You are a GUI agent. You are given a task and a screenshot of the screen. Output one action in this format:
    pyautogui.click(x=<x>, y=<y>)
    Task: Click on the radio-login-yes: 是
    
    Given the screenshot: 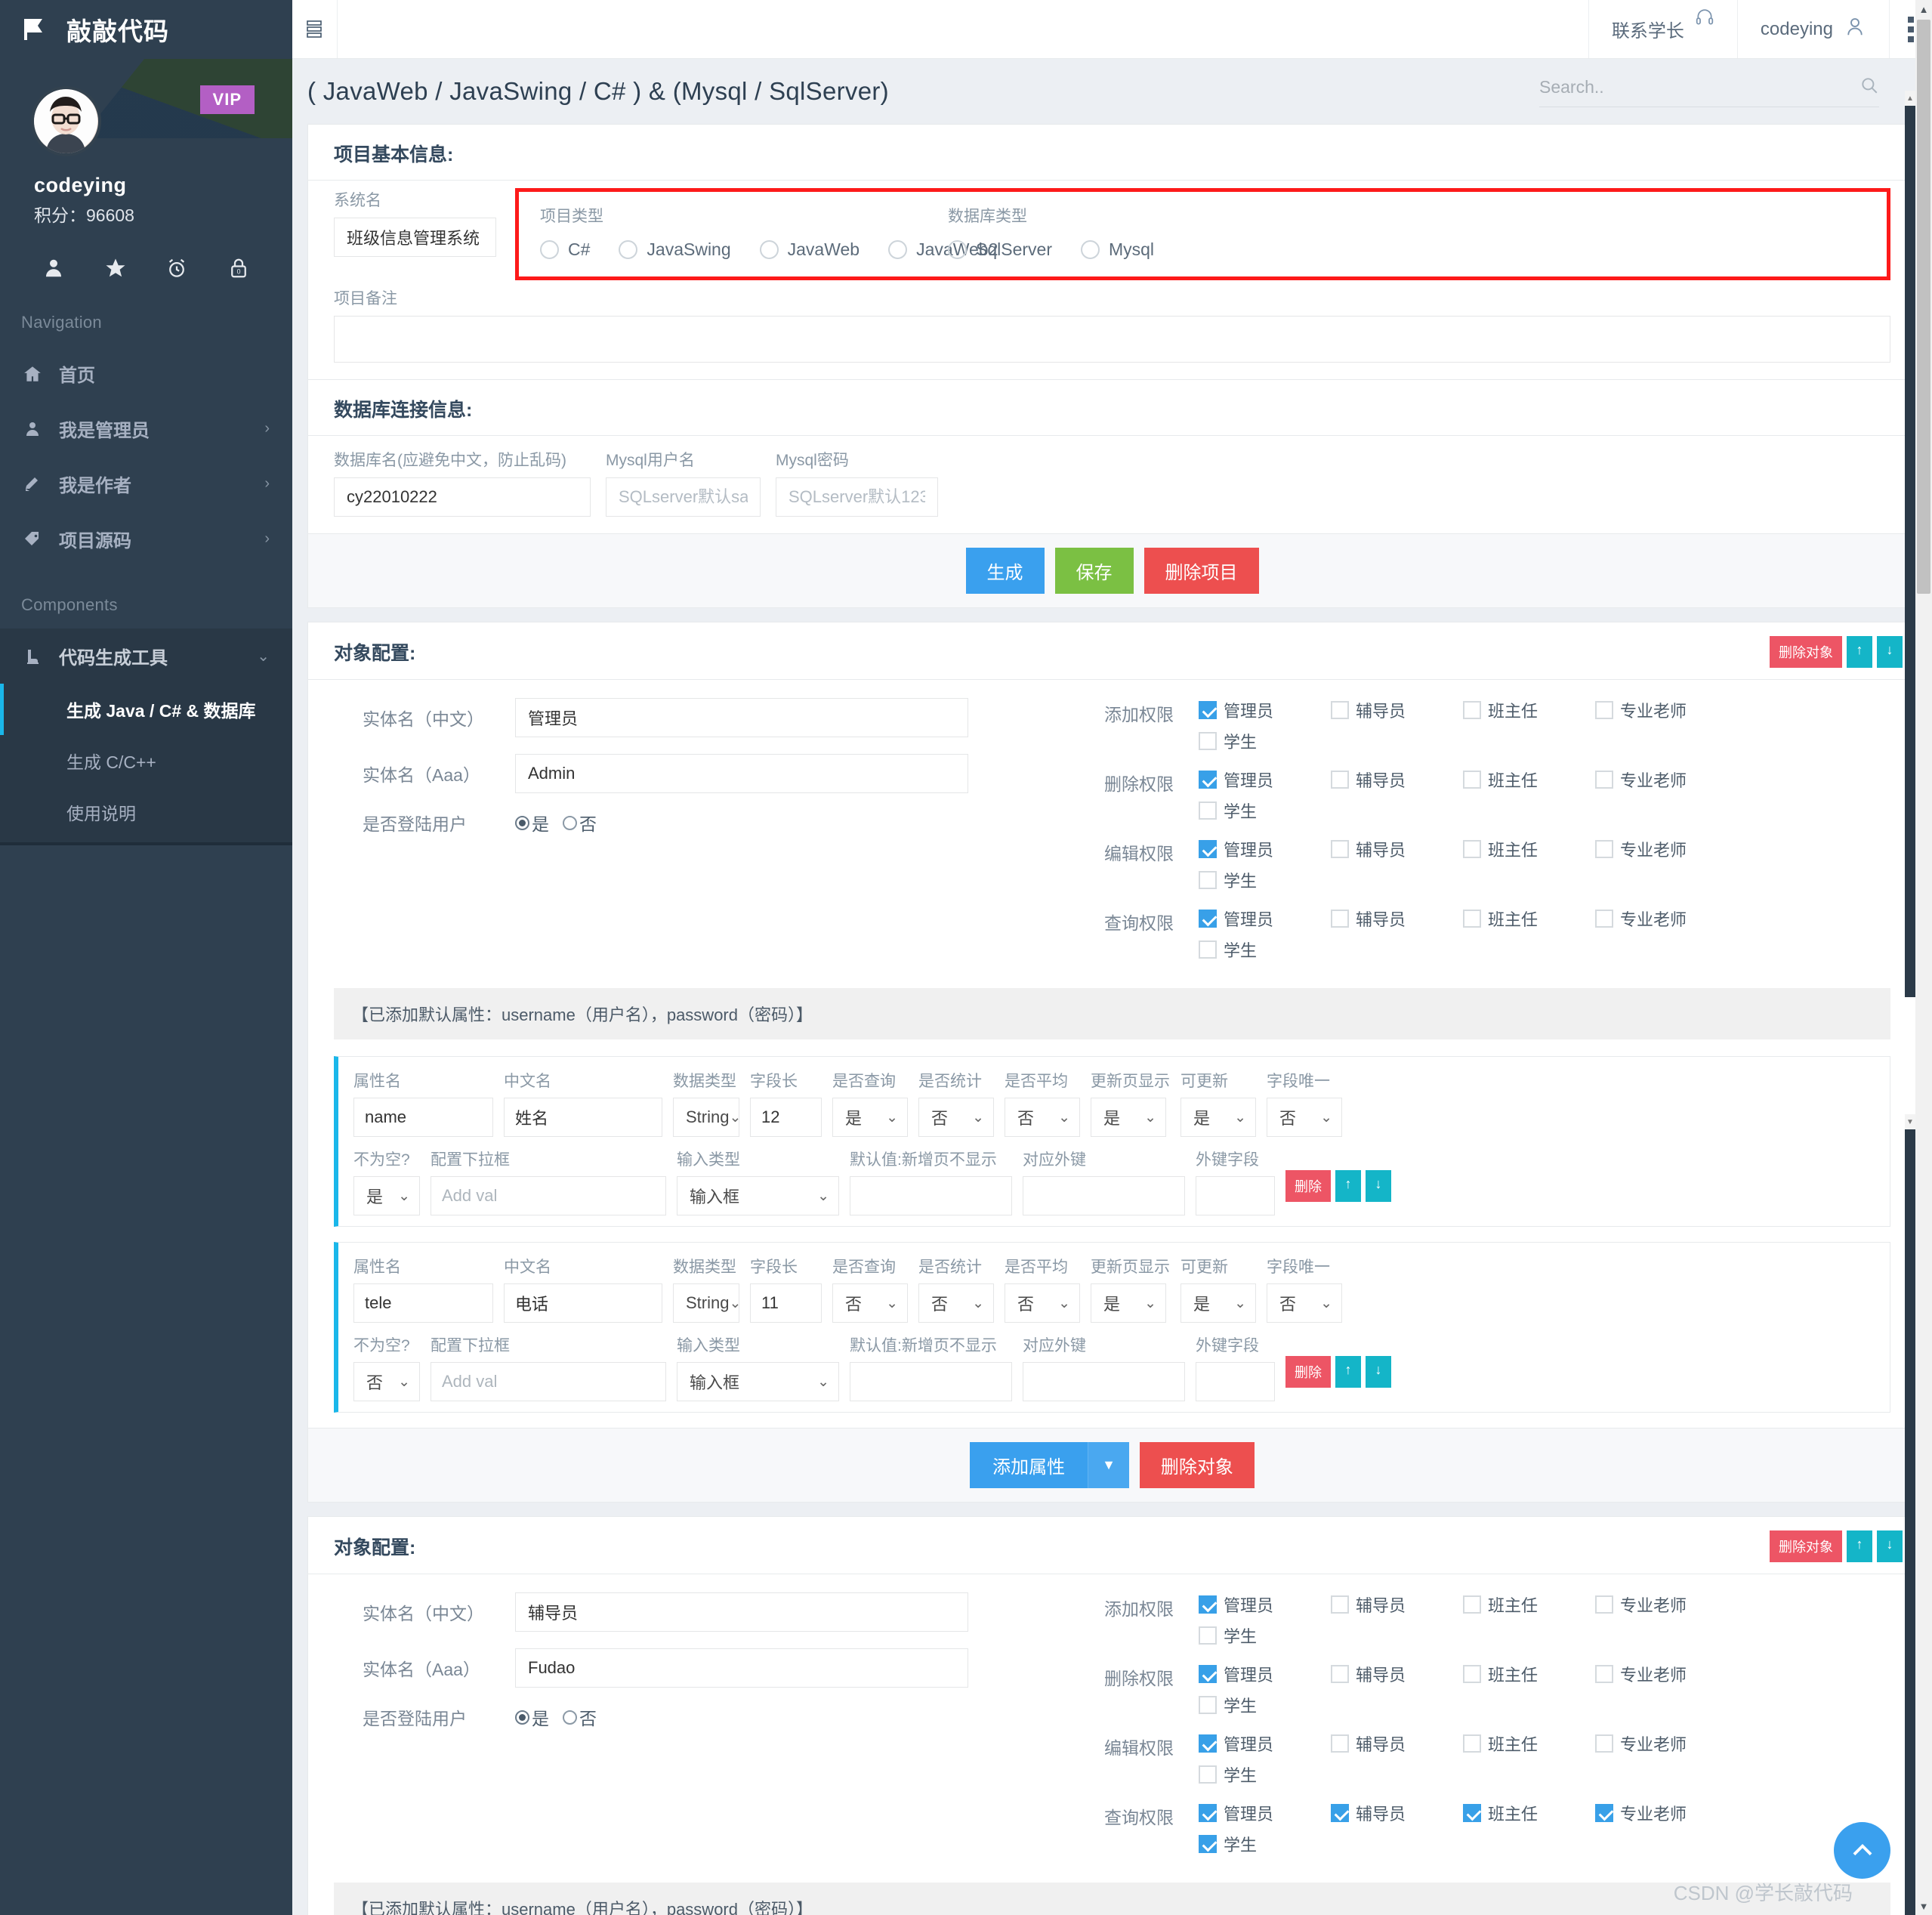 What is the action you would take?
    pyautogui.click(x=532, y=1717)
    